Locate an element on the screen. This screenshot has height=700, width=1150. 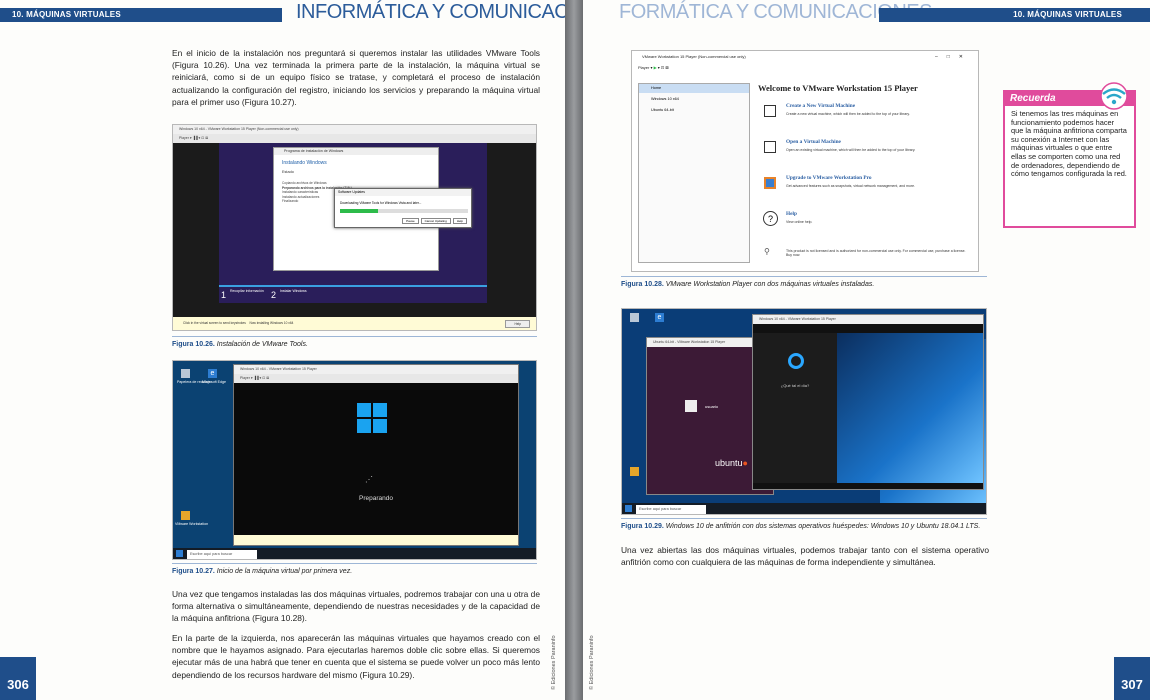
window-controls: –□✕ is located at coordinates (953, 57).